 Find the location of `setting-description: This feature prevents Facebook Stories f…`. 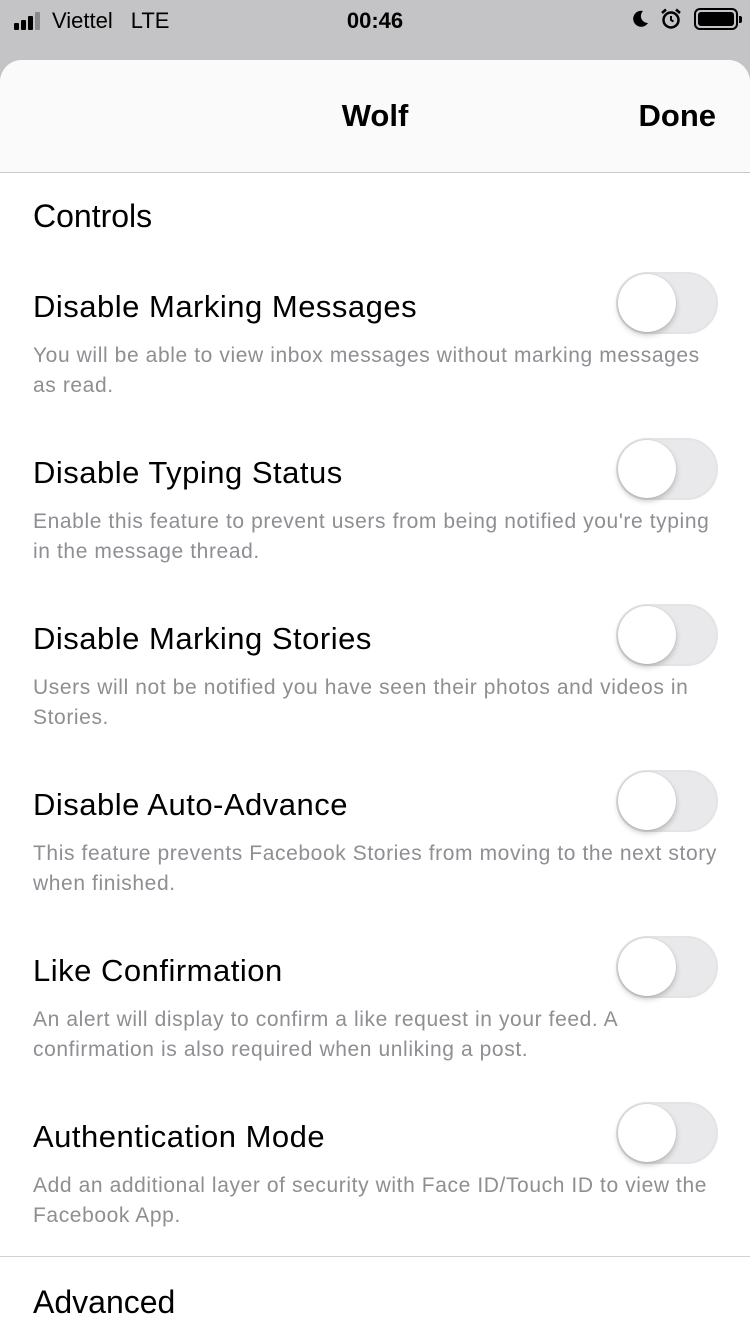

setting-description: This feature prevents Facebook Stories f… is located at coordinates (375, 868).